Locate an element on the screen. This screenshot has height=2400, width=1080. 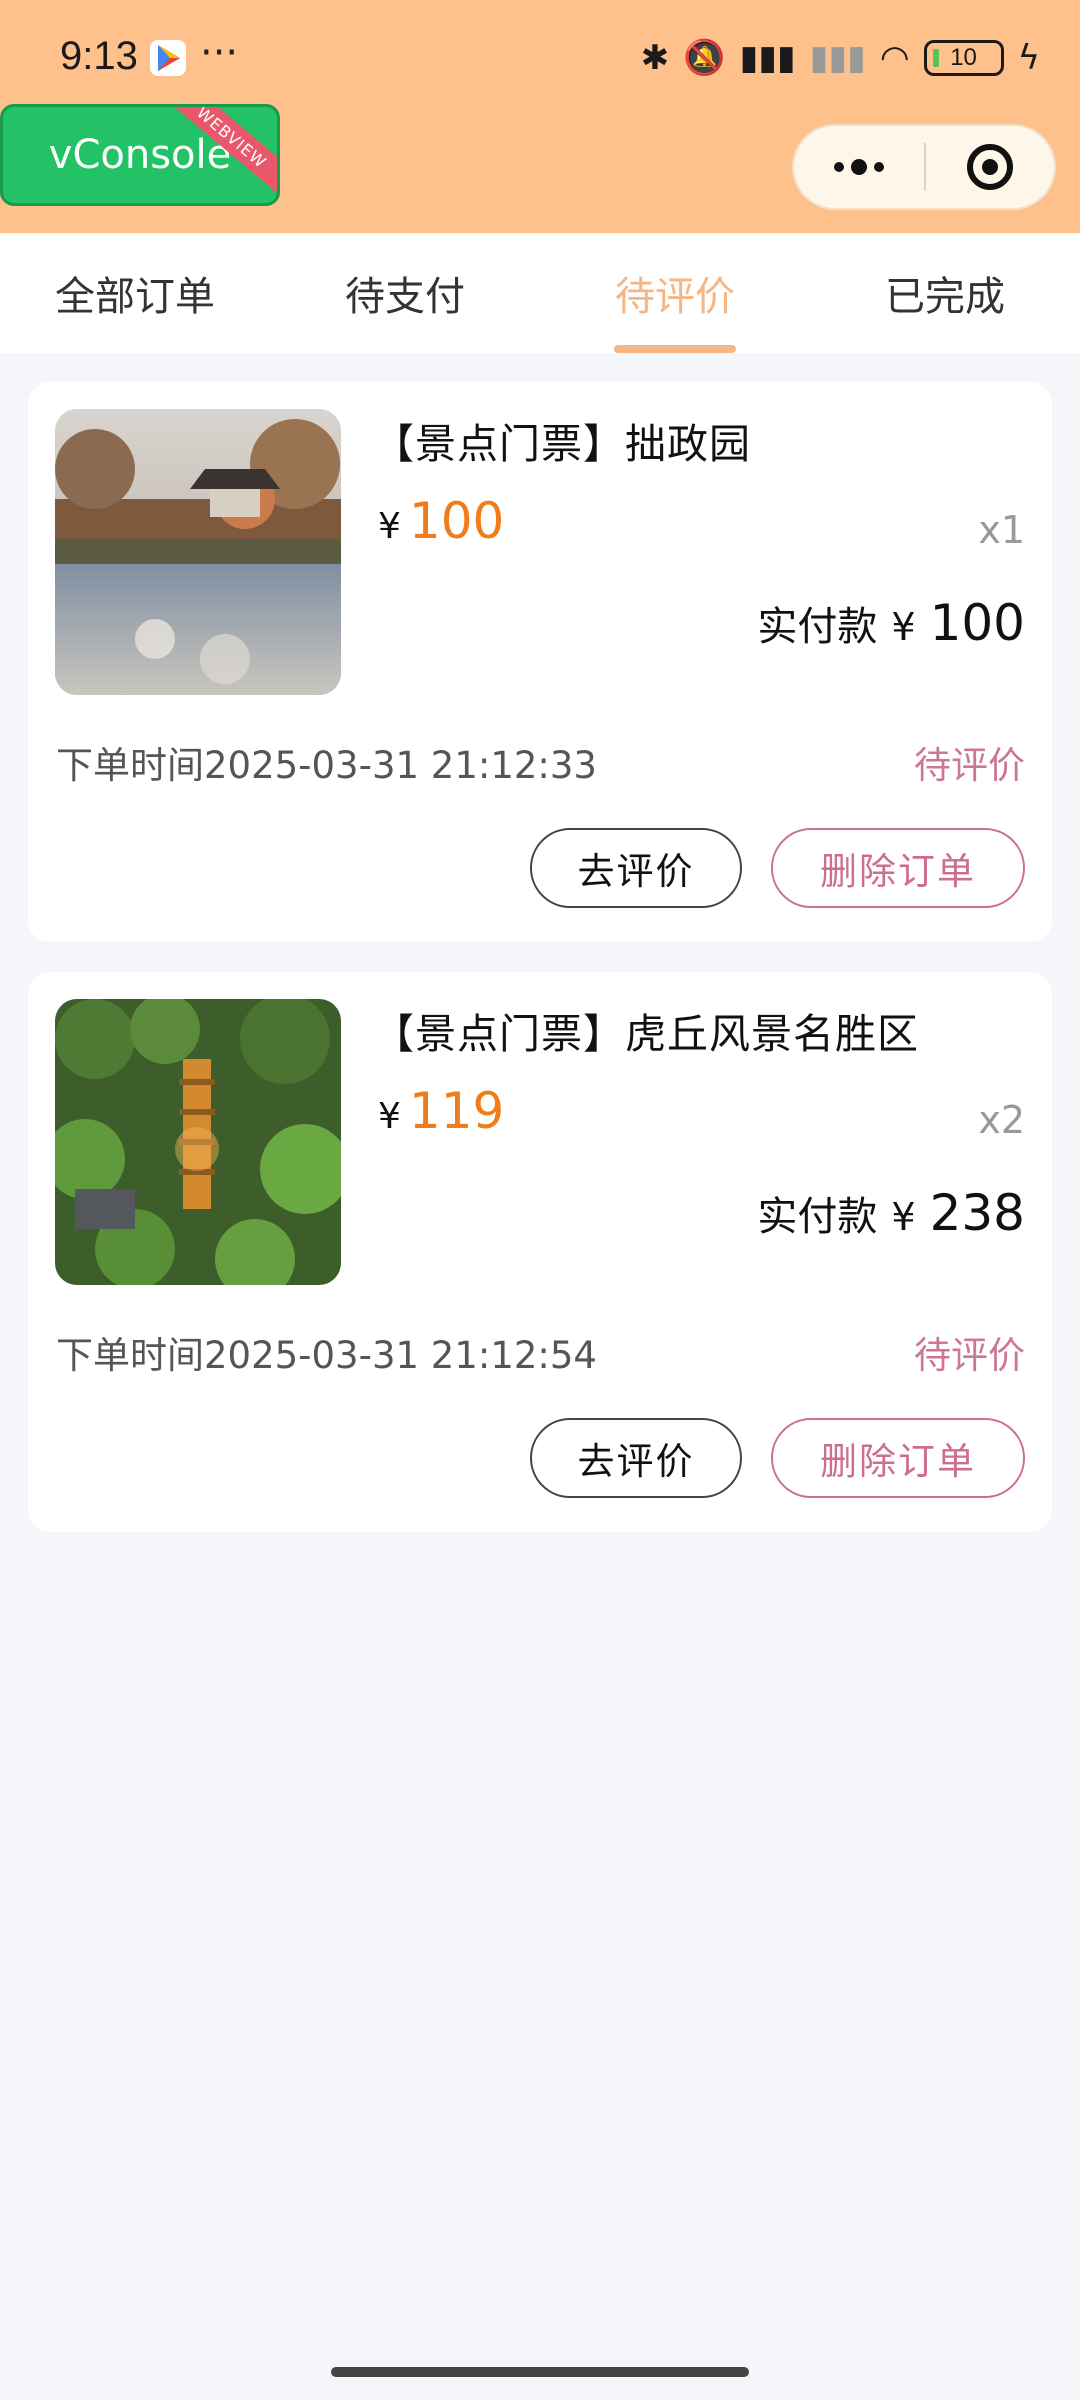
vconsole-button: vConsole WEBVIEW is located at coordinates (140, 155).